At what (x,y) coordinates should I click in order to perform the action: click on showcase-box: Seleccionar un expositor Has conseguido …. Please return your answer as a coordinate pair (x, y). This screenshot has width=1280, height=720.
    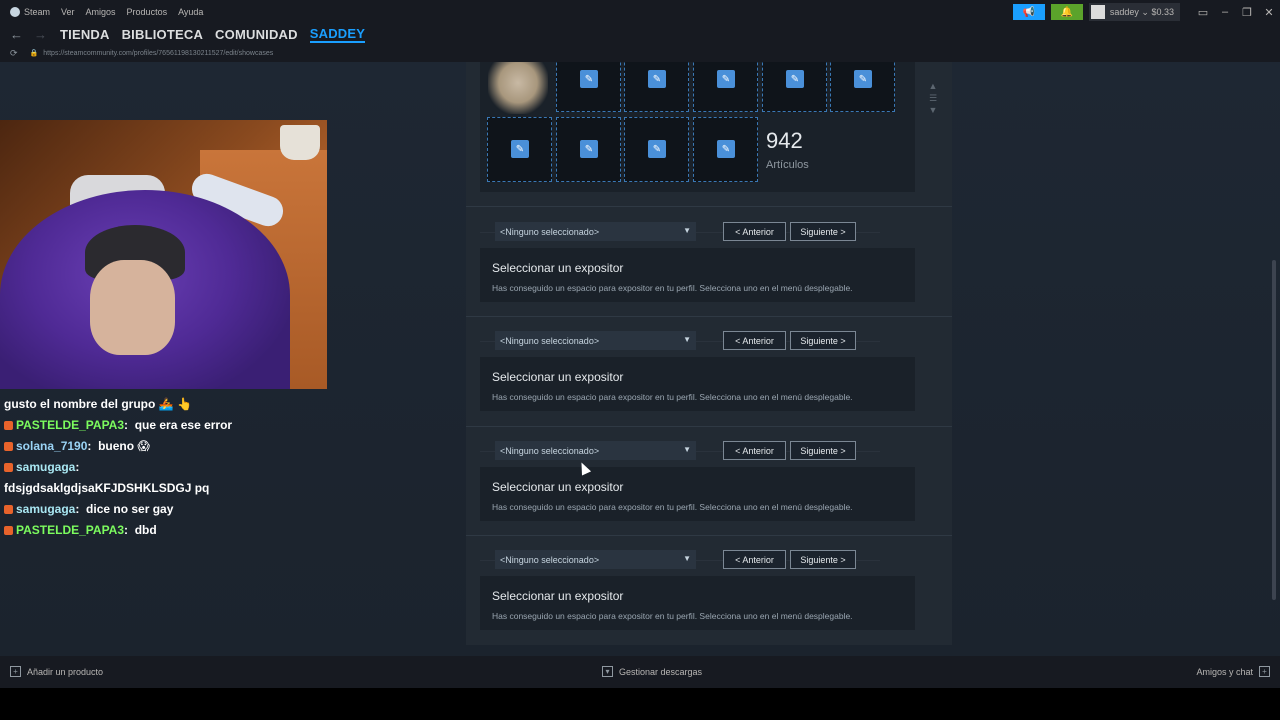
    Looking at the image, I should click on (697, 494).